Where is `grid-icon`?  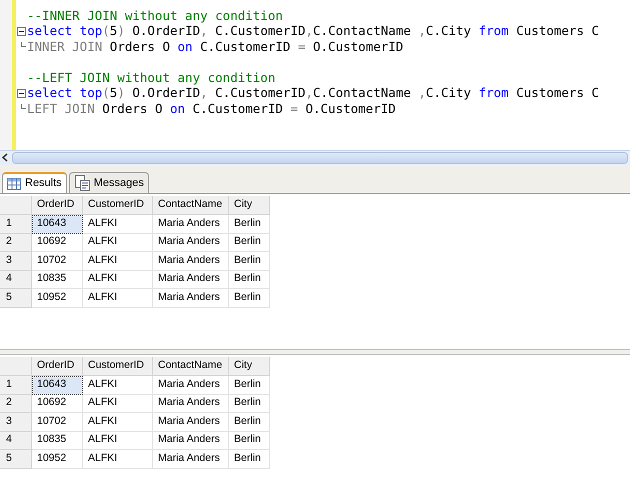 grid-icon is located at coordinates (14, 184).